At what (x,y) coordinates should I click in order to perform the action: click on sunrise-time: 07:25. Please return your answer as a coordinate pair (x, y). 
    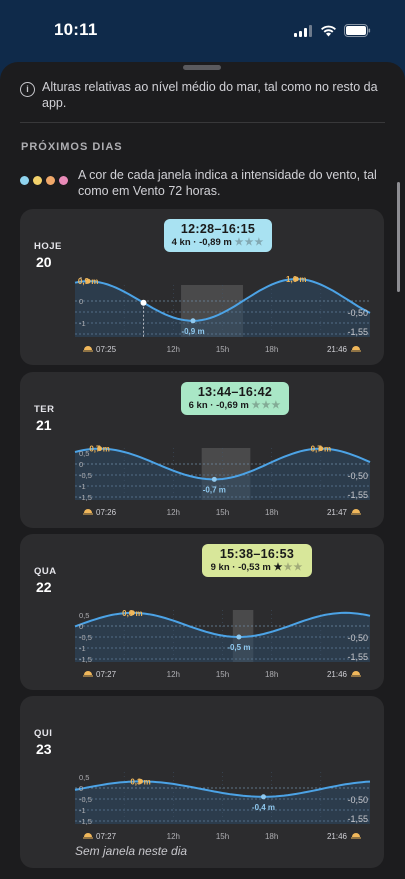
    Looking at the image, I should click on (106, 349).